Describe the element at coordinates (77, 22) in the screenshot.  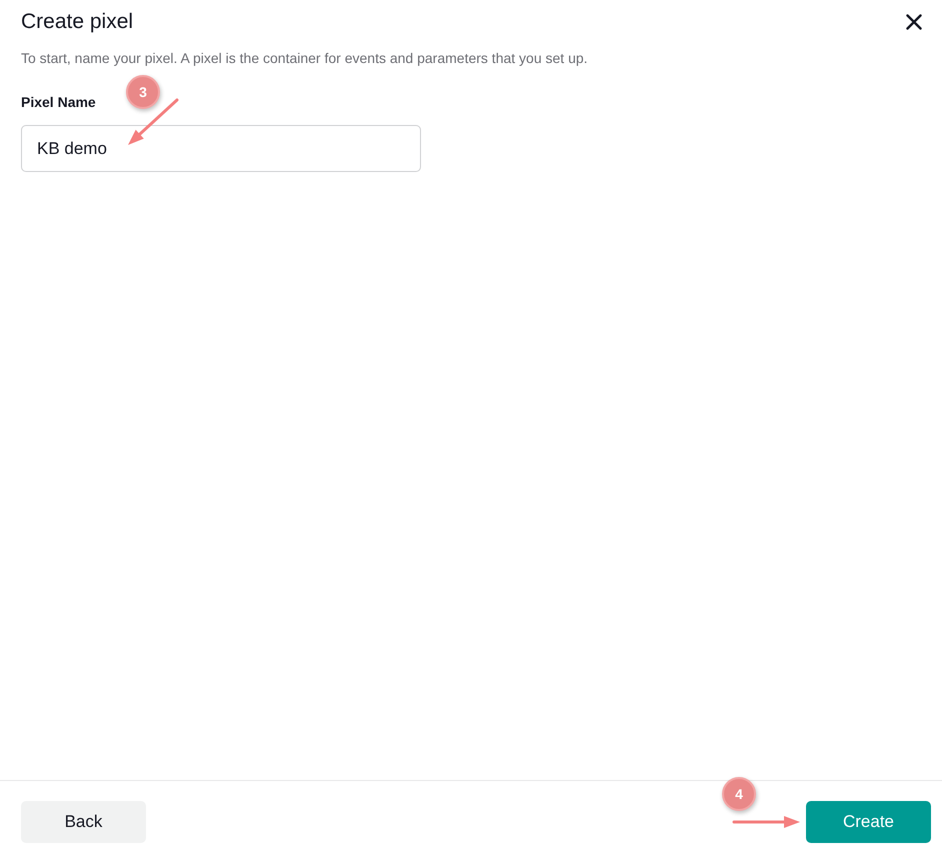
I see `dialog-title: Create pixel` at that location.